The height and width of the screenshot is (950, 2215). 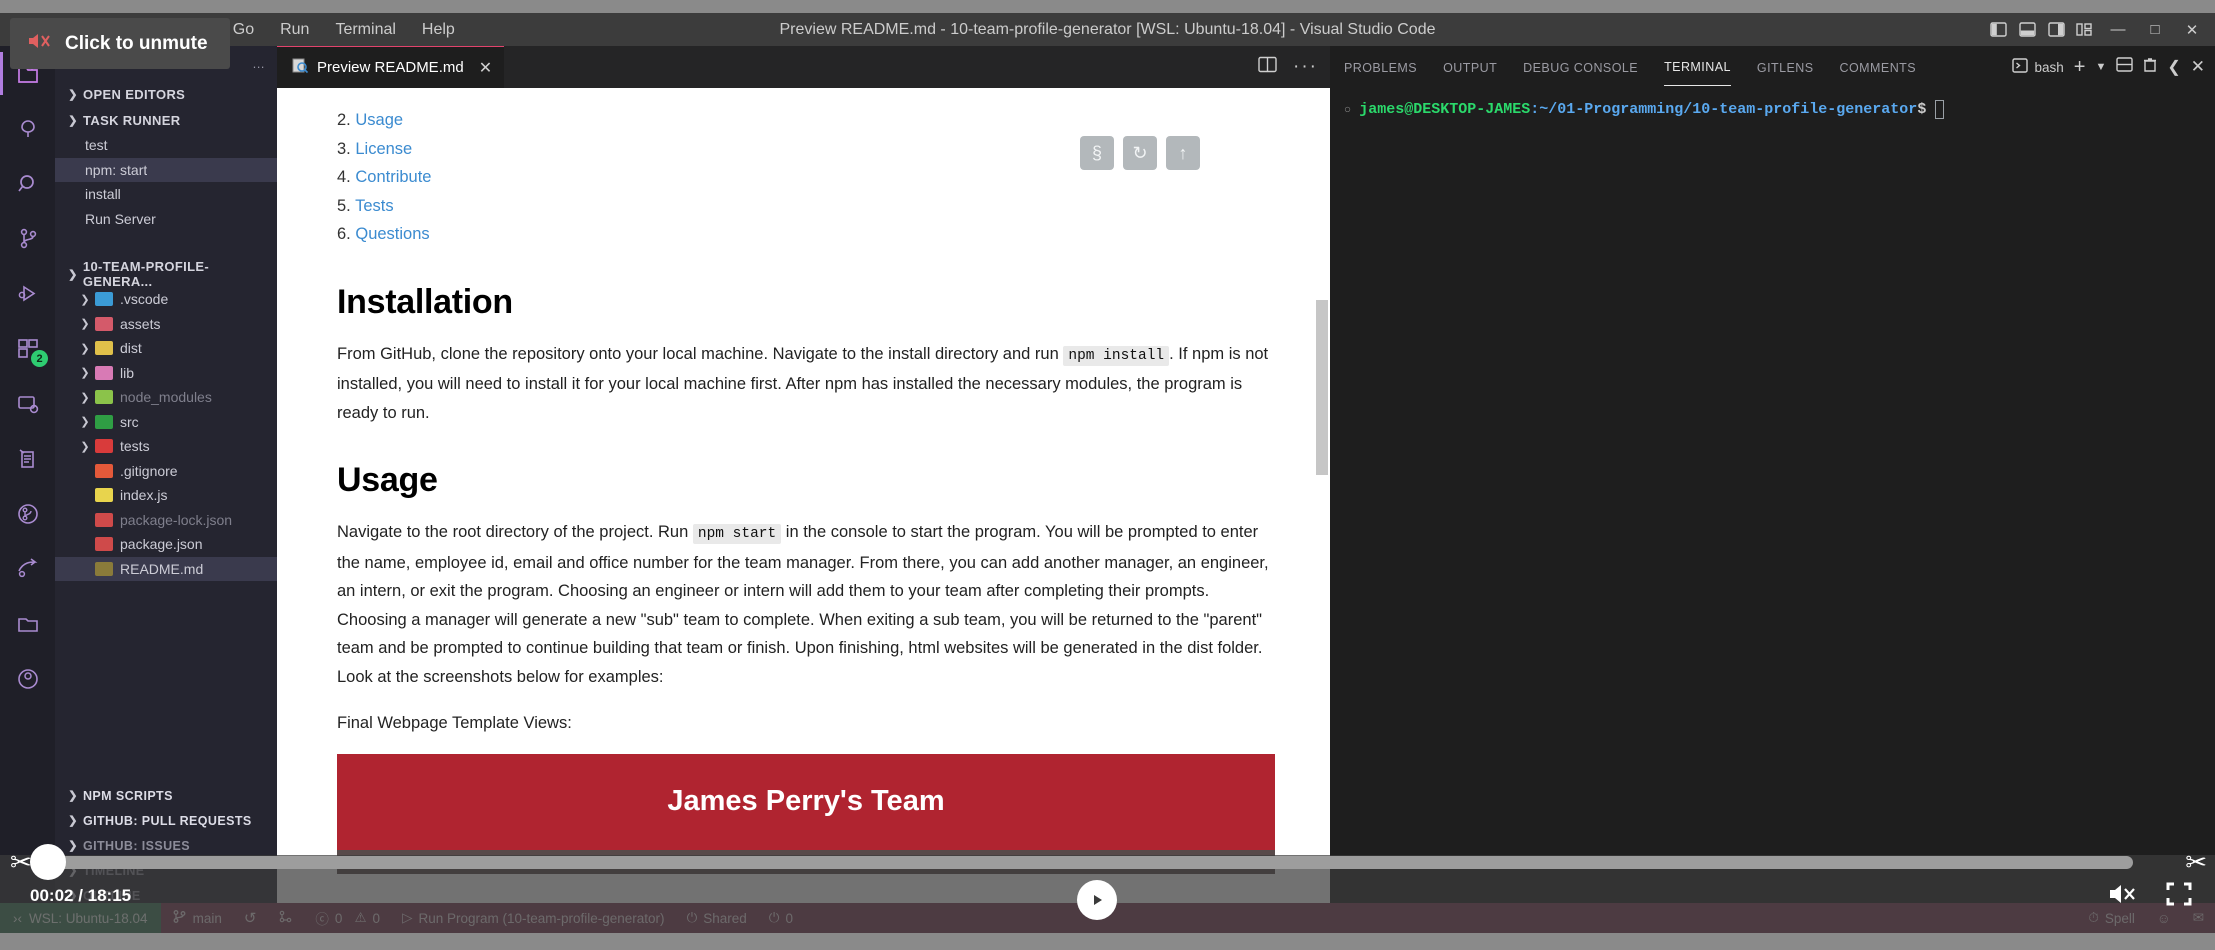 What do you see at coordinates (2192, 30) in the screenshot?
I see `window-close-button: ✕` at bounding box center [2192, 30].